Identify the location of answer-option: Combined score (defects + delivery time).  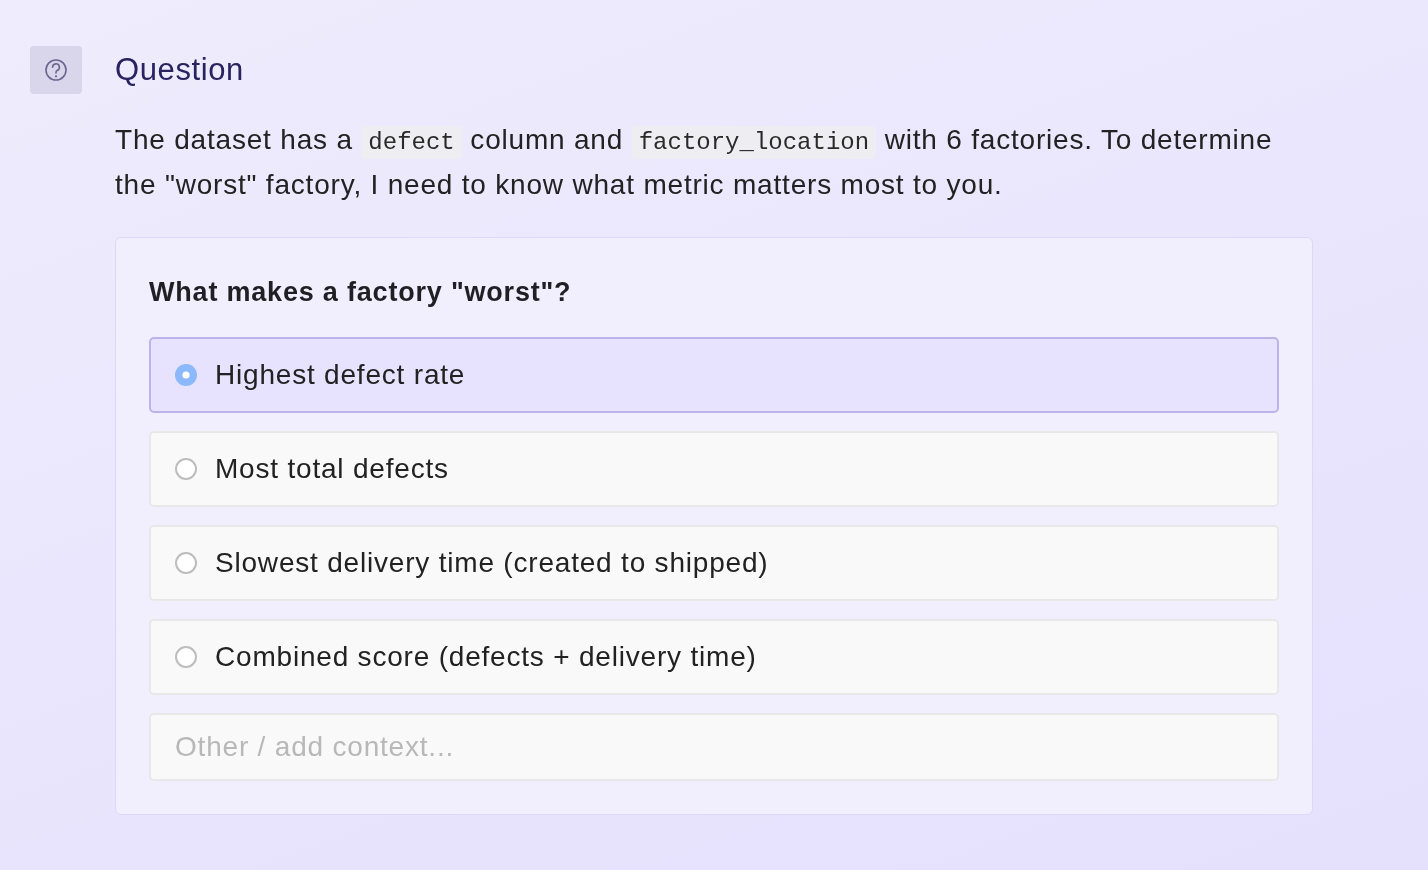
(714, 657).